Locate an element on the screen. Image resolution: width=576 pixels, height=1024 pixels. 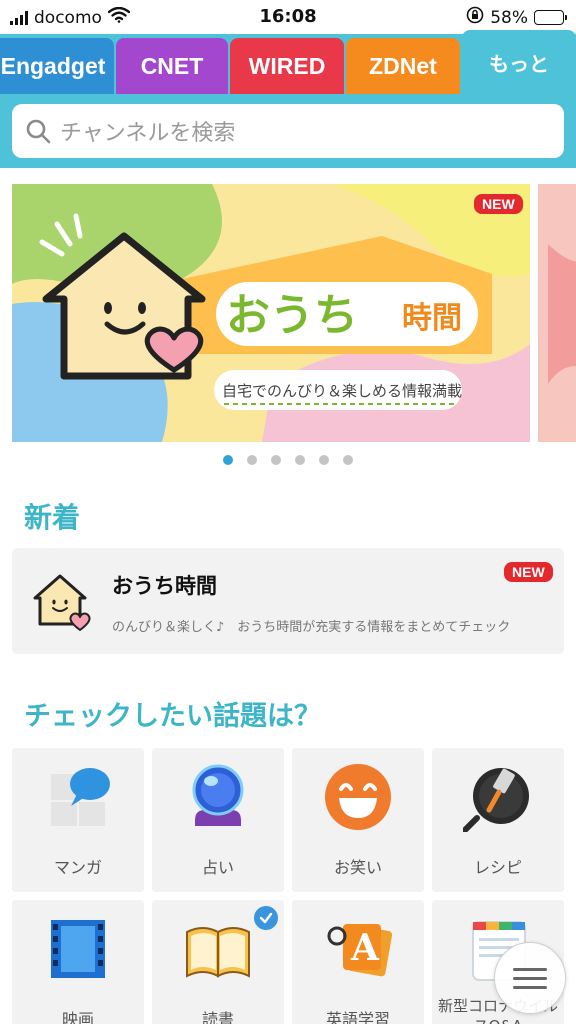
tab-cnet: CNET is located at coordinates (172, 66).